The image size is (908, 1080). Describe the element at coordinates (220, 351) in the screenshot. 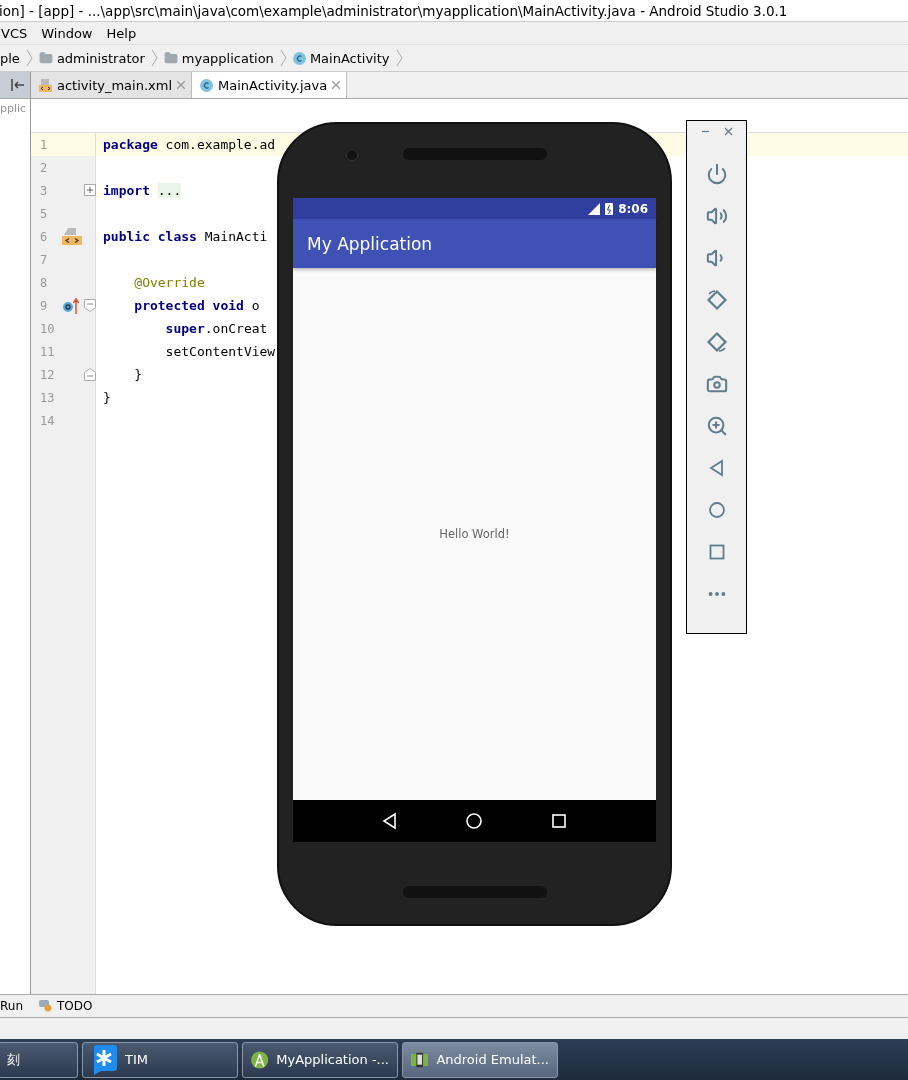

I see `code-line: setContentView` at that location.